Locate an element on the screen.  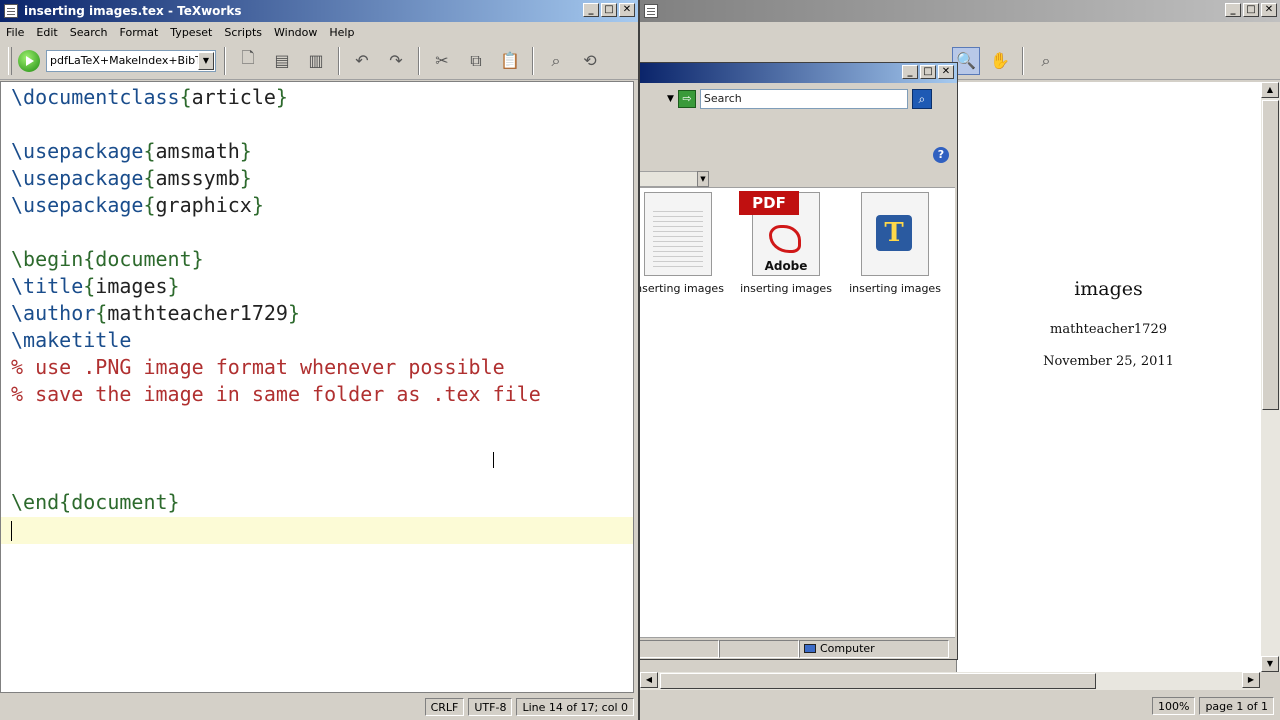
menu-format: Format is located at coordinates (139, 32).